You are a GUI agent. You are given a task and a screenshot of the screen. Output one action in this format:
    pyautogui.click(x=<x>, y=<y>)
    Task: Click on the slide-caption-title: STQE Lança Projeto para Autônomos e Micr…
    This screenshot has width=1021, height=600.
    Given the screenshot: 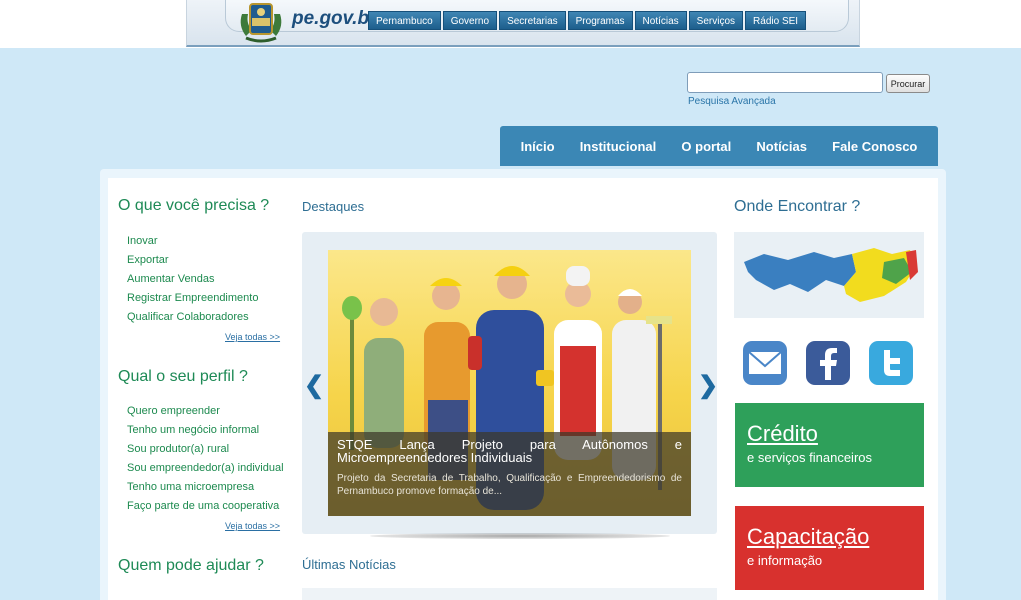 What is the action you would take?
    pyautogui.click(x=509, y=451)
    